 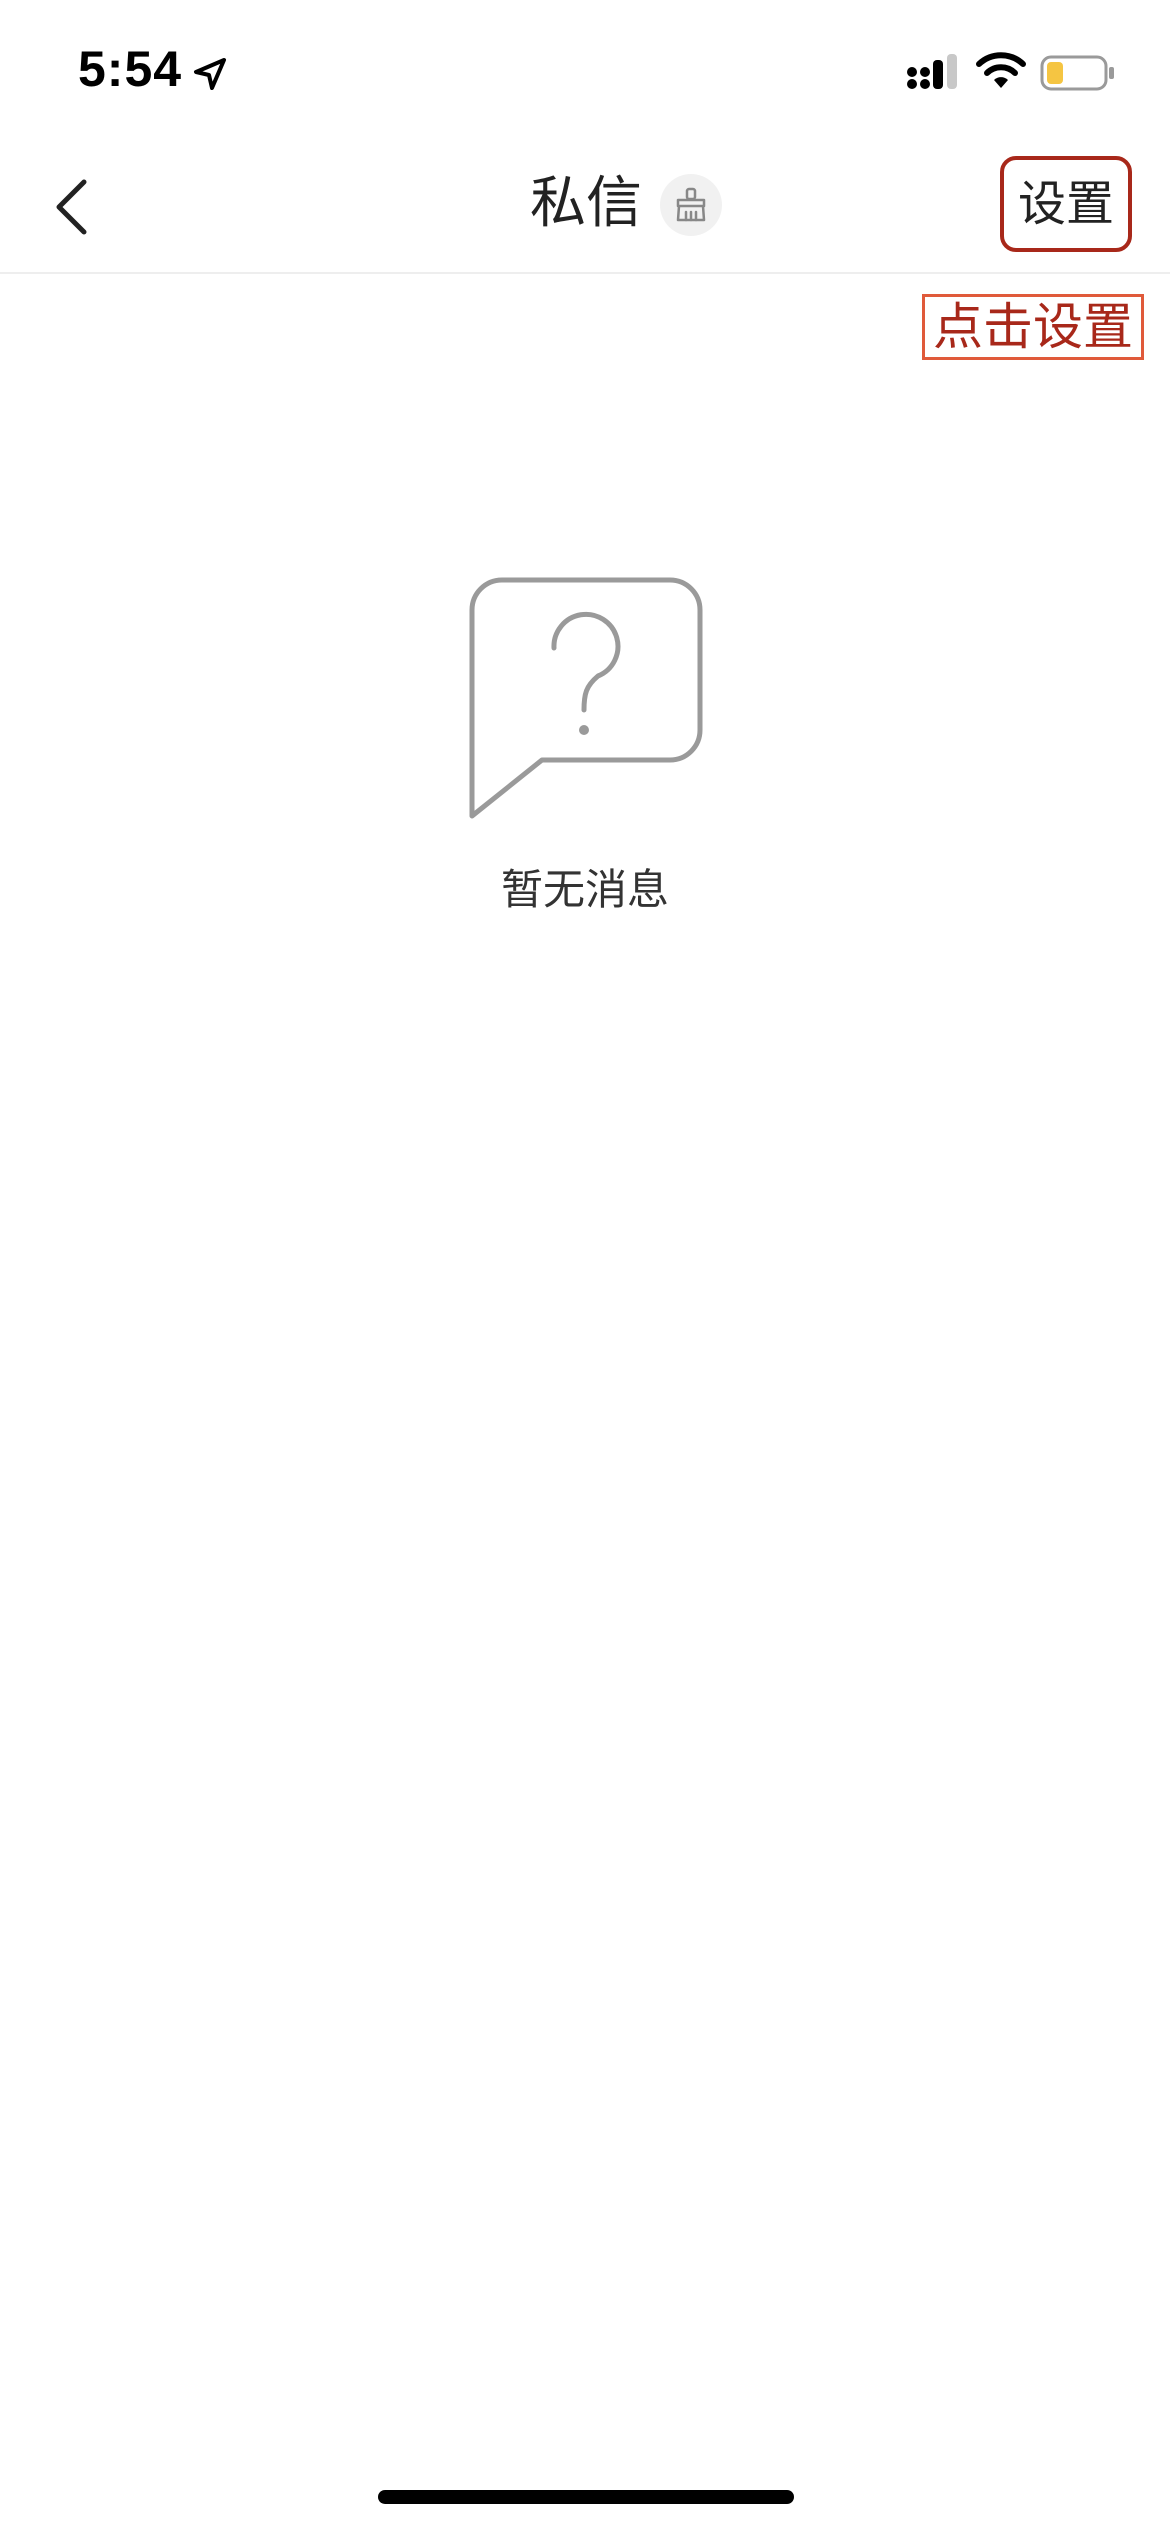 What do you see at coordinates (1066, 204) in the screenshot?
I see `settings-button: 设置` at bounding box center [1066, 204].